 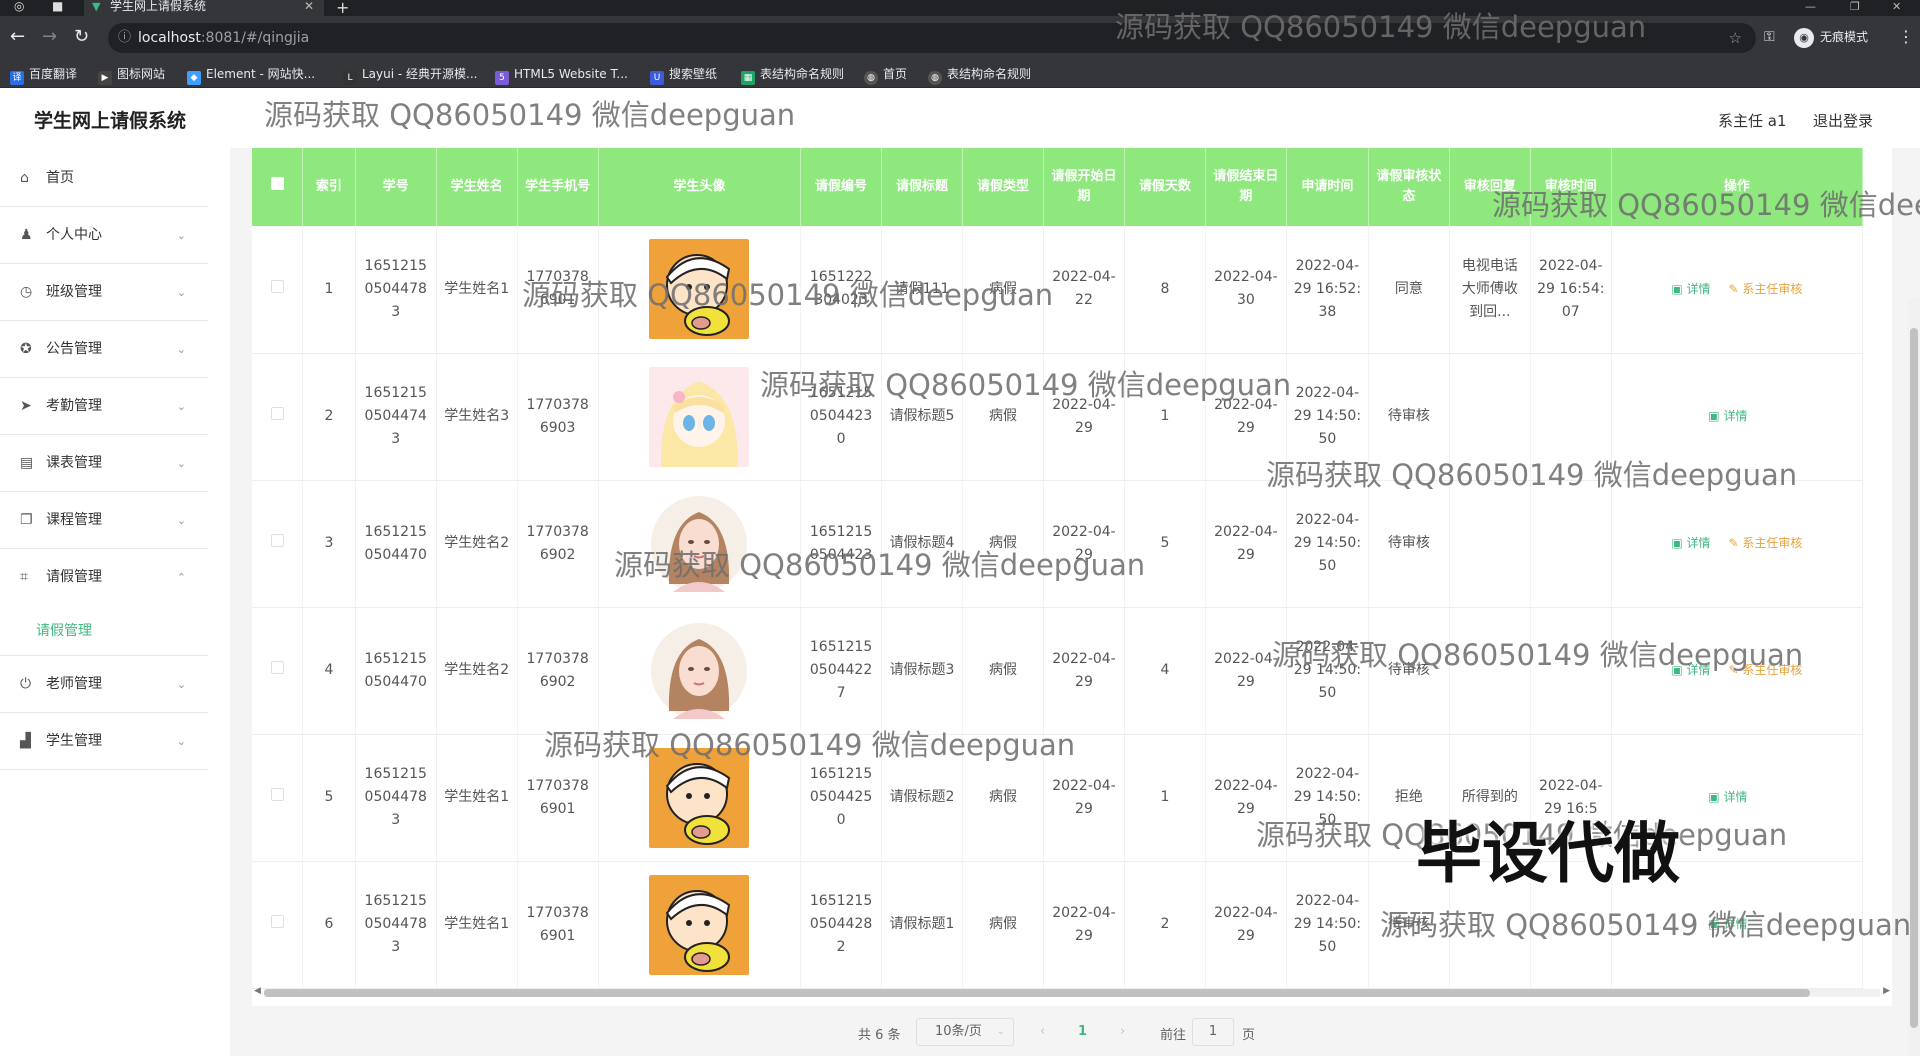 I want to click on select-all-header, so click(x=278, y=187).